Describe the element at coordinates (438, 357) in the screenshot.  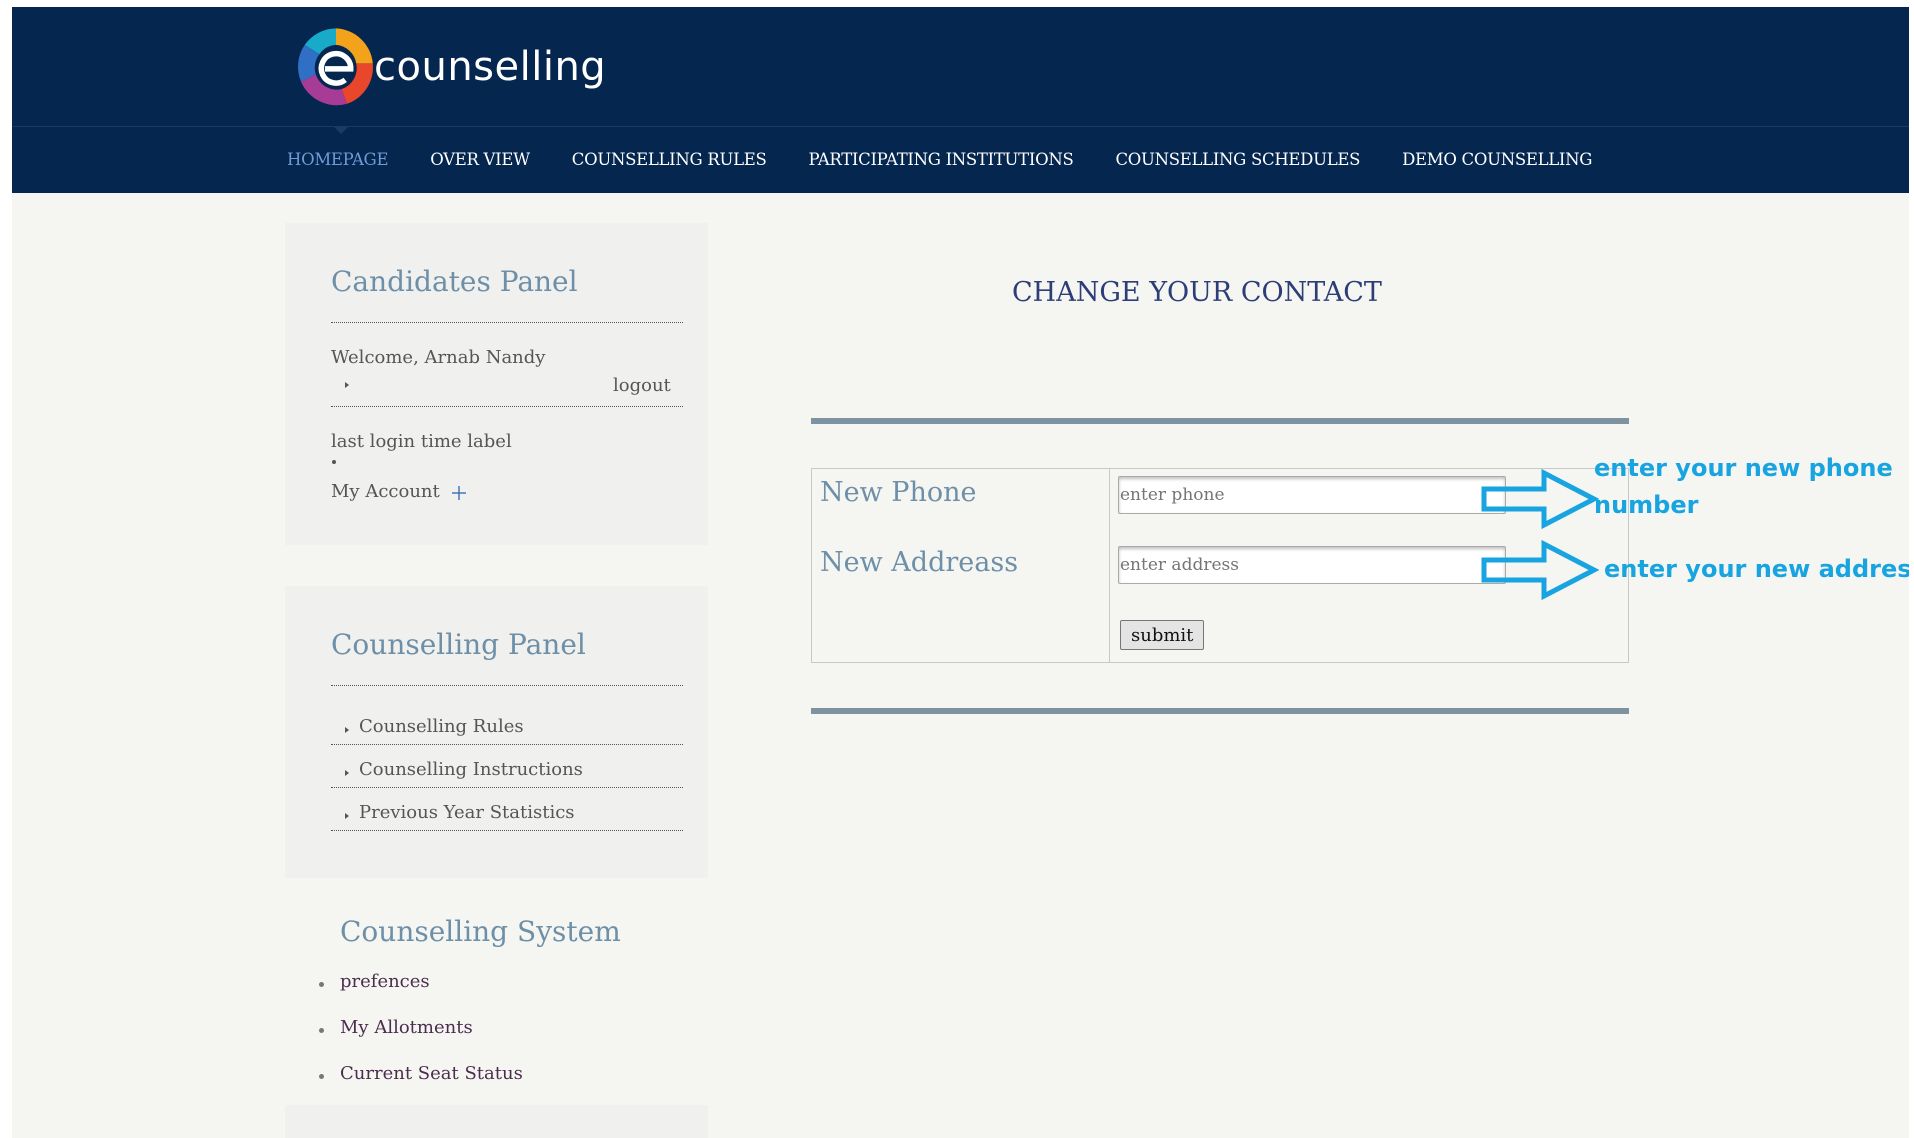
I see `welcome-text: Welcome, Arnab Nandy` at that location.